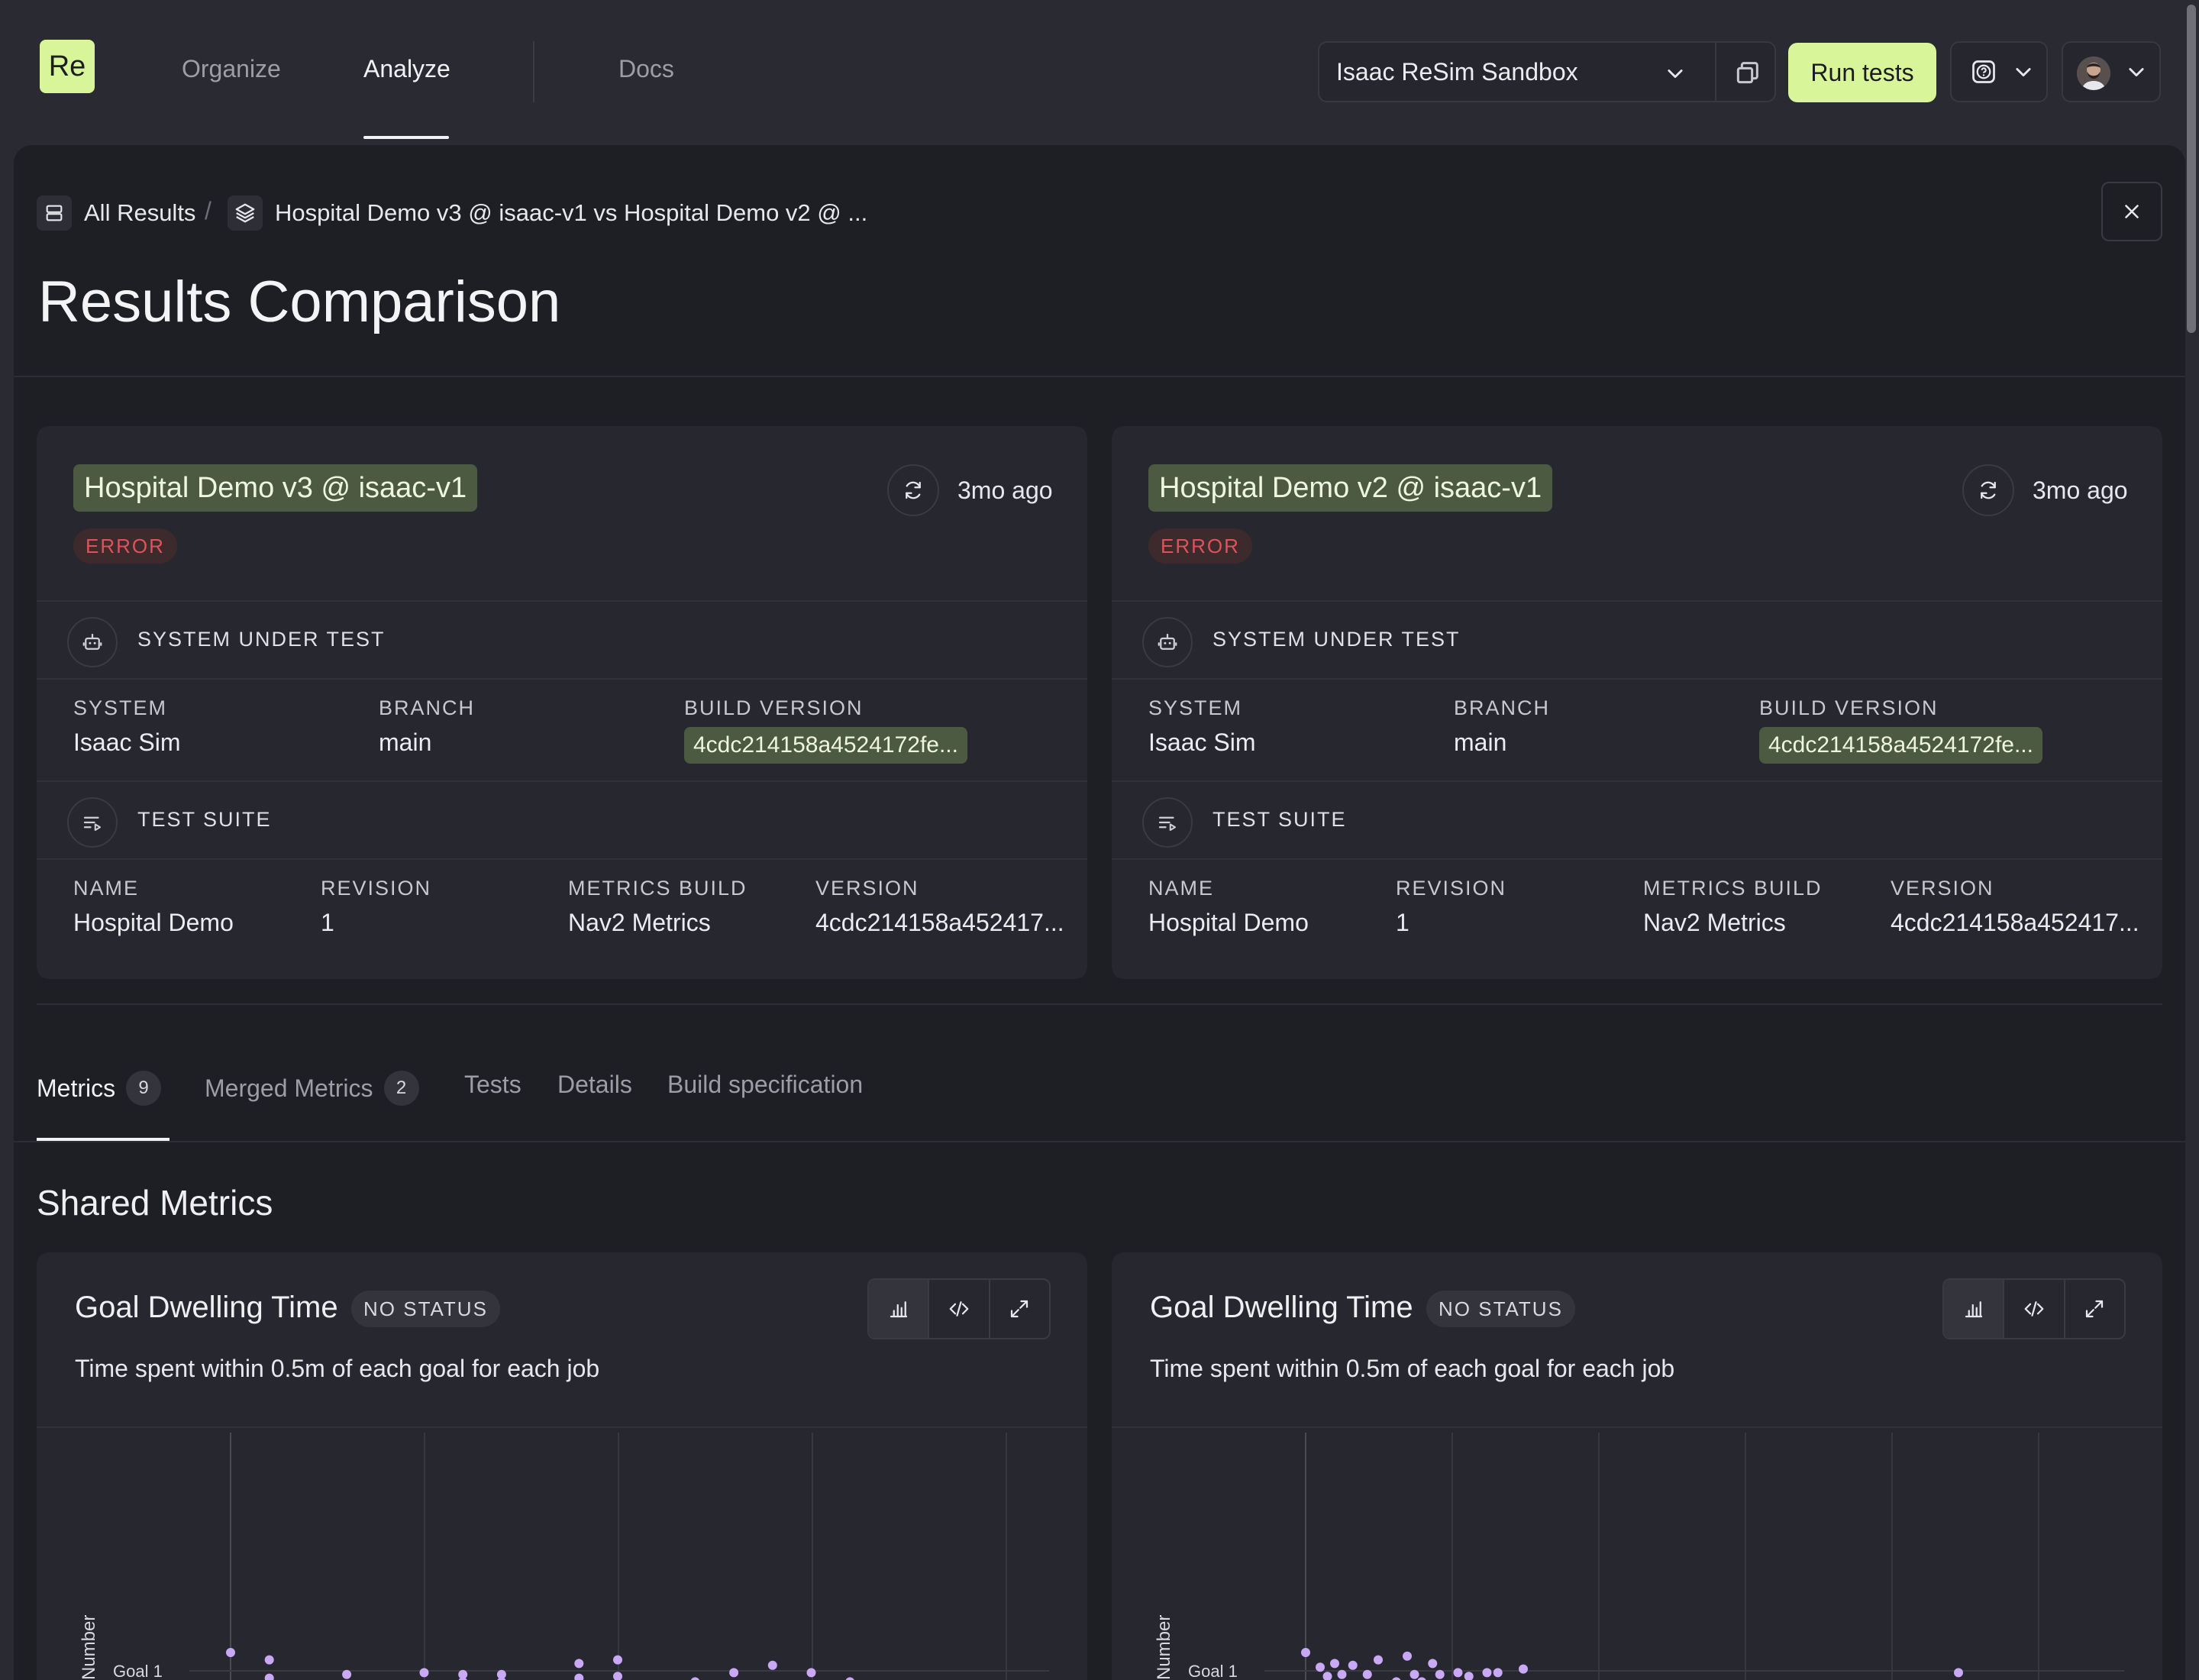 The height and width of the screenshot is (1680, 2199). Describe the element at coordinates (2136, 72) in the screenshot. I see `chevron-down-icon` at that location.